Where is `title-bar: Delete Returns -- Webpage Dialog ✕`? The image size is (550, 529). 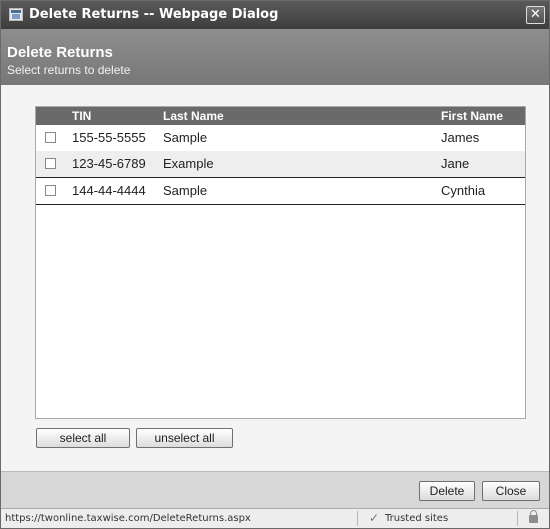
title-bar: Delete Returns -- Webpage Dialog ✕ is located at coordinates (275, 15).